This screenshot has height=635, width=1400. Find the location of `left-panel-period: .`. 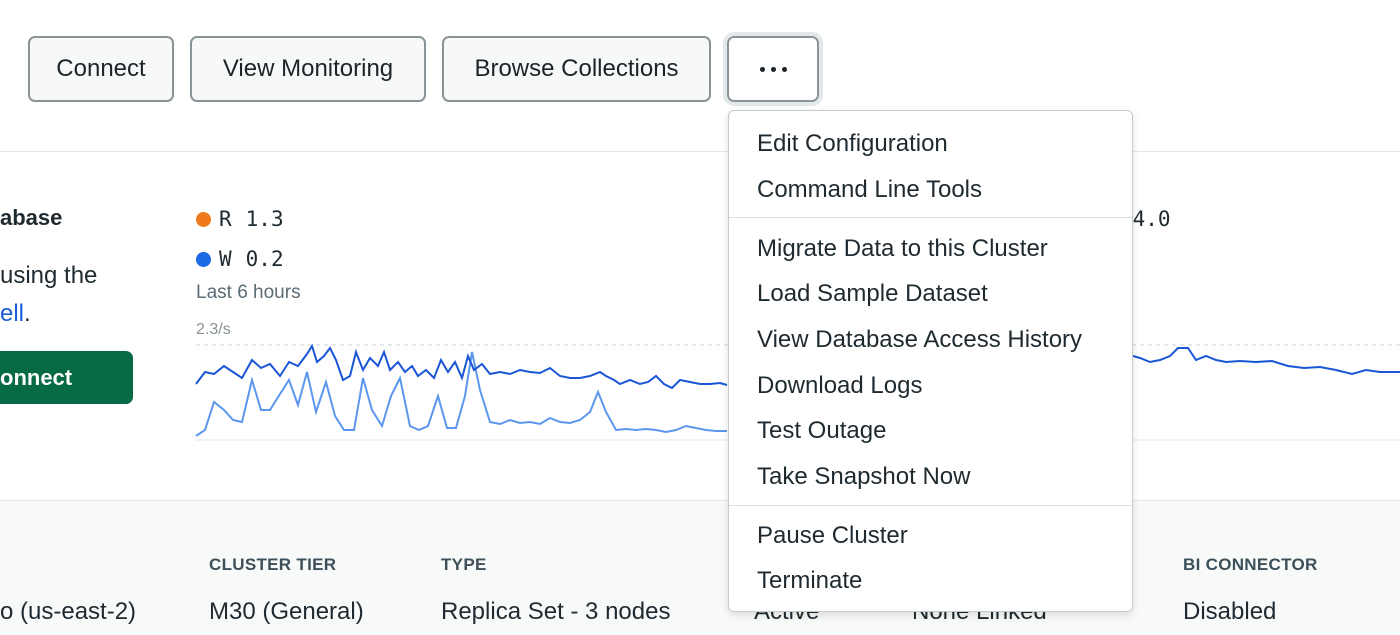

left-panel-period: . is located at coordinates (27, 313).